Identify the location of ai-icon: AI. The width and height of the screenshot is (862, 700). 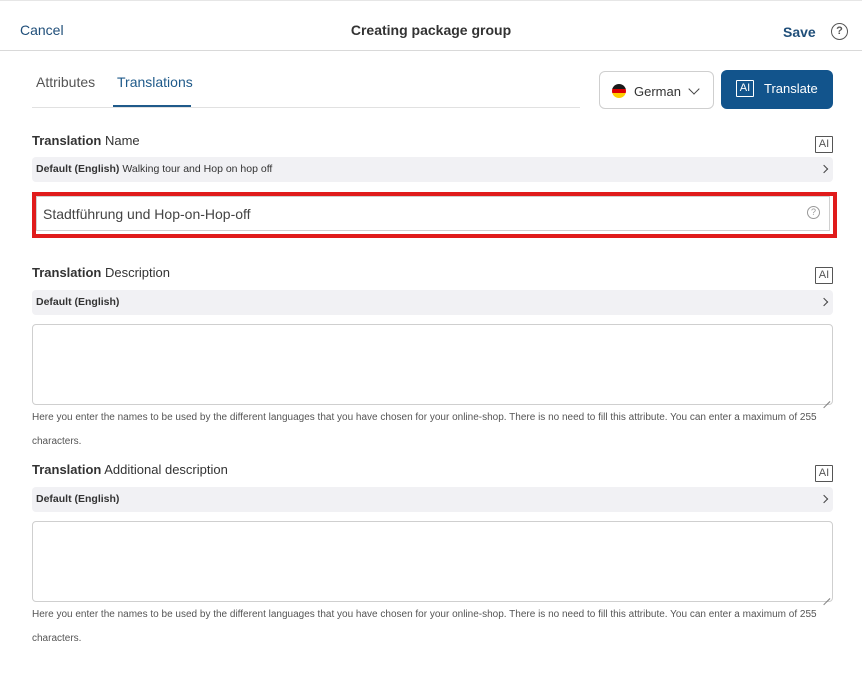
(745, 88).